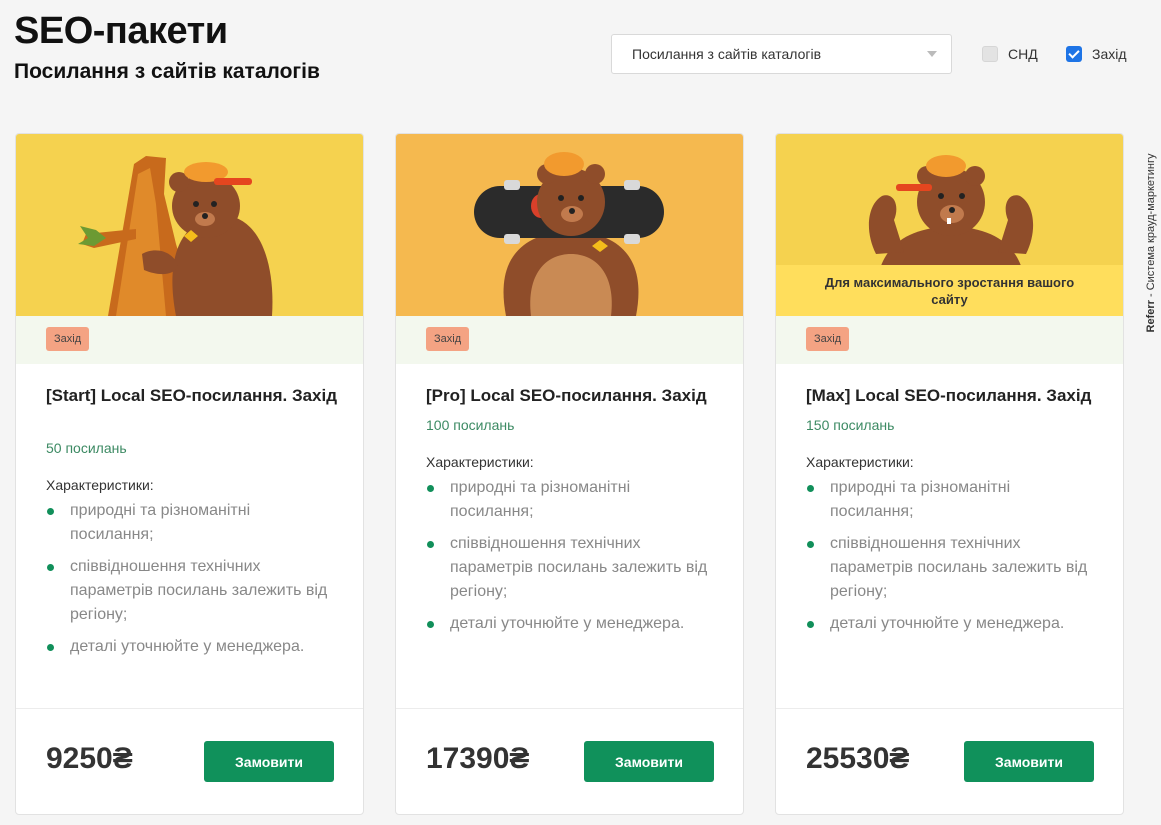  I want to click on bear-flexing-illustration: Для максимального зростання вашого сайту, so click(949, 225).